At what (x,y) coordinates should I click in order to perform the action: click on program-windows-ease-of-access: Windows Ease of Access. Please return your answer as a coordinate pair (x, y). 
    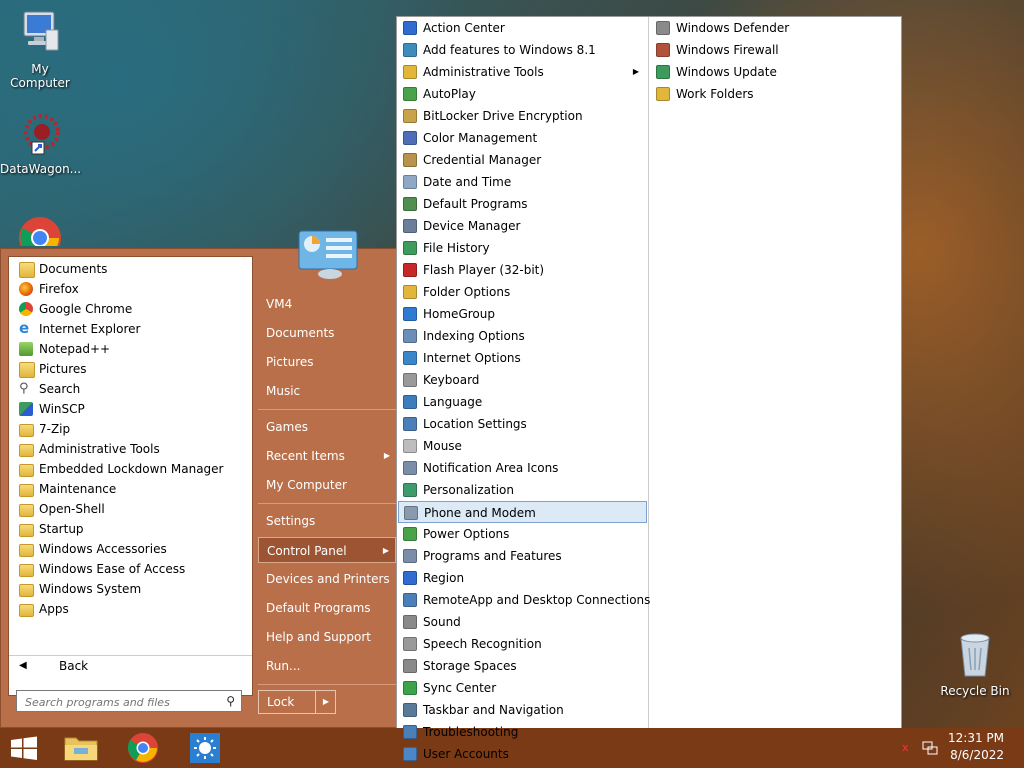
    Looking at the image, I should click on (130, 569).